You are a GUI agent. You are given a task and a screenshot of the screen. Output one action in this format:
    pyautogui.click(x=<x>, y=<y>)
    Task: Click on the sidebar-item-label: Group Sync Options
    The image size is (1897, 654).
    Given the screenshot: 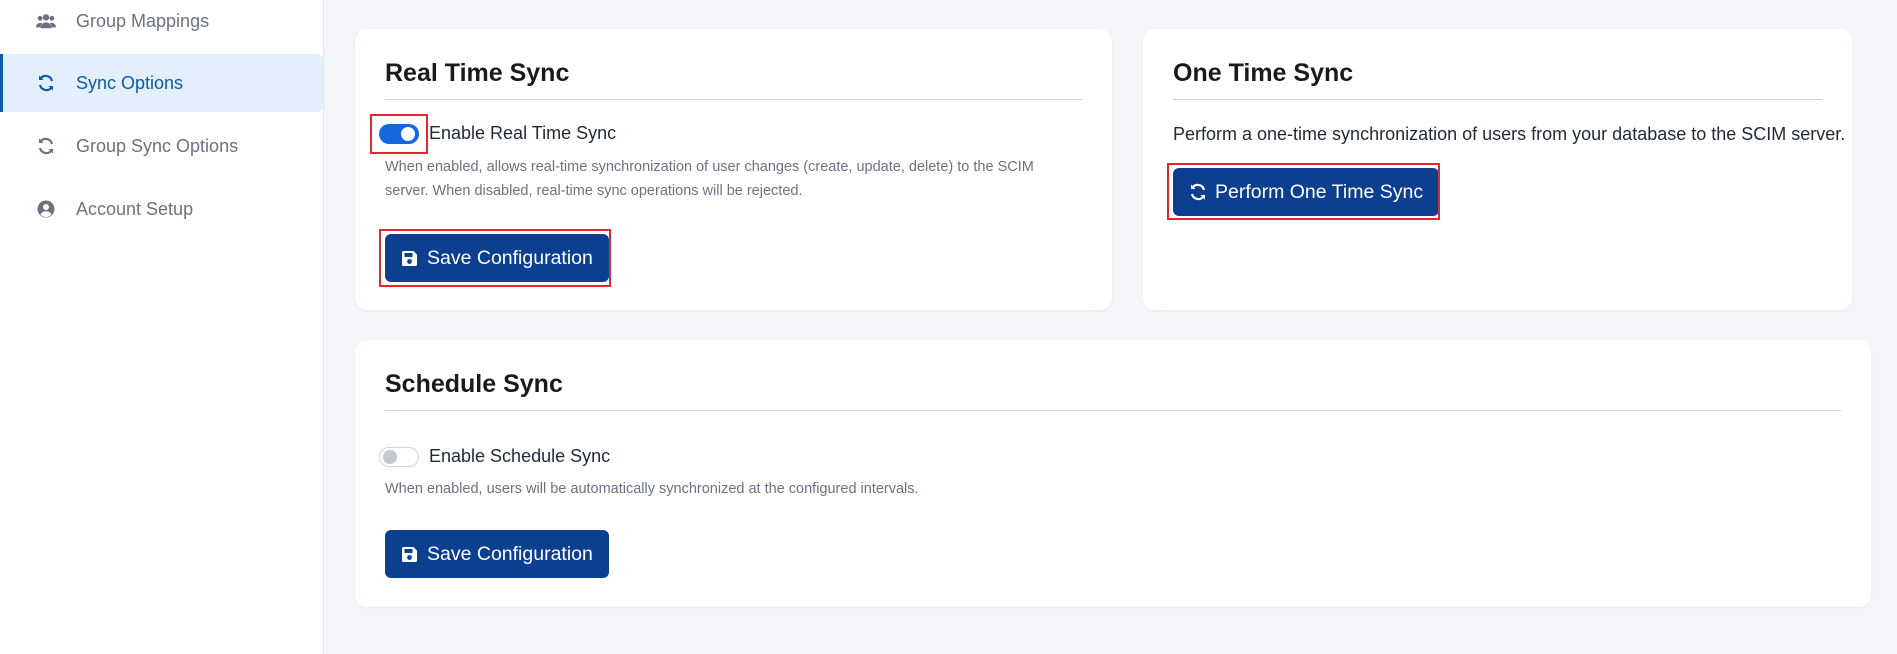 What is the action you would take?
    pyautogui.click(x=157, y=145)
    